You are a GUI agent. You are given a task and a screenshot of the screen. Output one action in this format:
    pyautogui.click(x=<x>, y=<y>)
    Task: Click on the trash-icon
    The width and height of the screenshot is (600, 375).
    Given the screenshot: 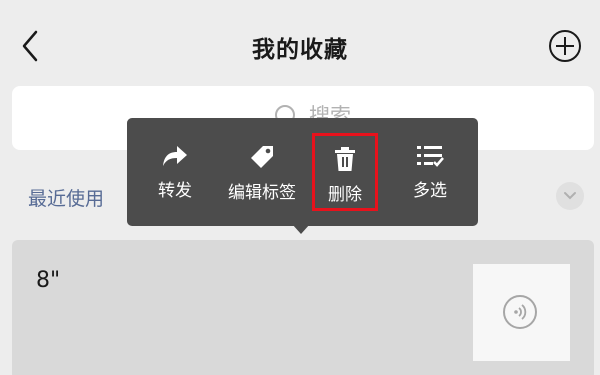 What is the action you would take?
    pyautogui.click(x=345, y=159)
    